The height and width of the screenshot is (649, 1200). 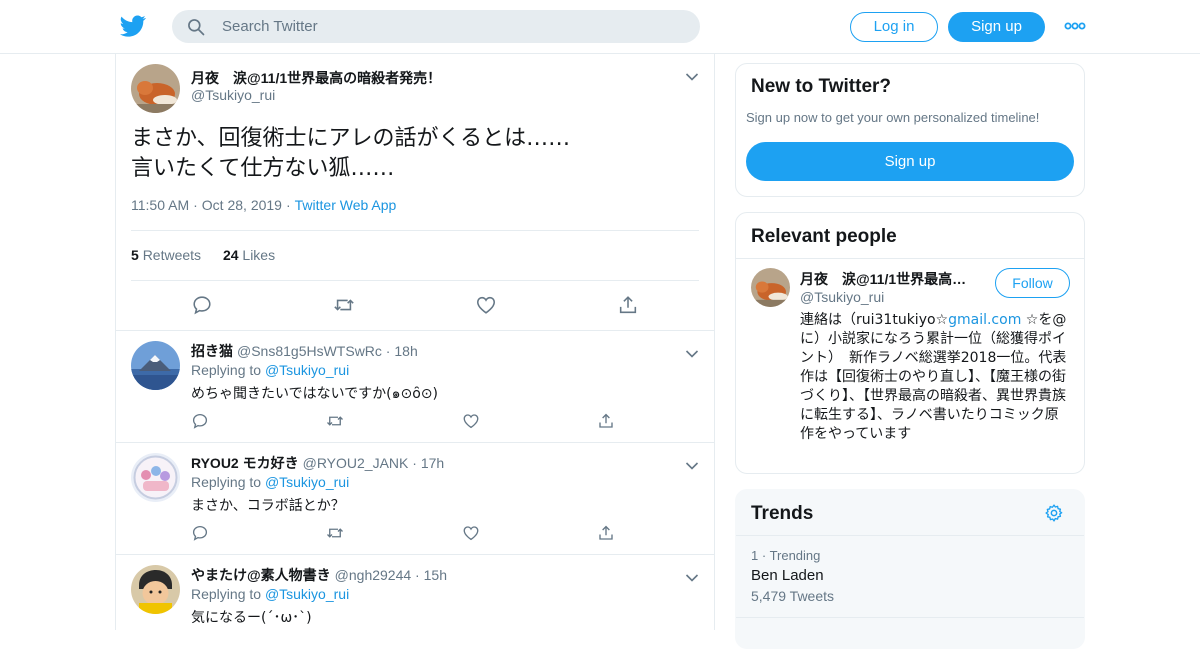 I want to click on bio-link: gmail.com, so click(x=984, y=320).